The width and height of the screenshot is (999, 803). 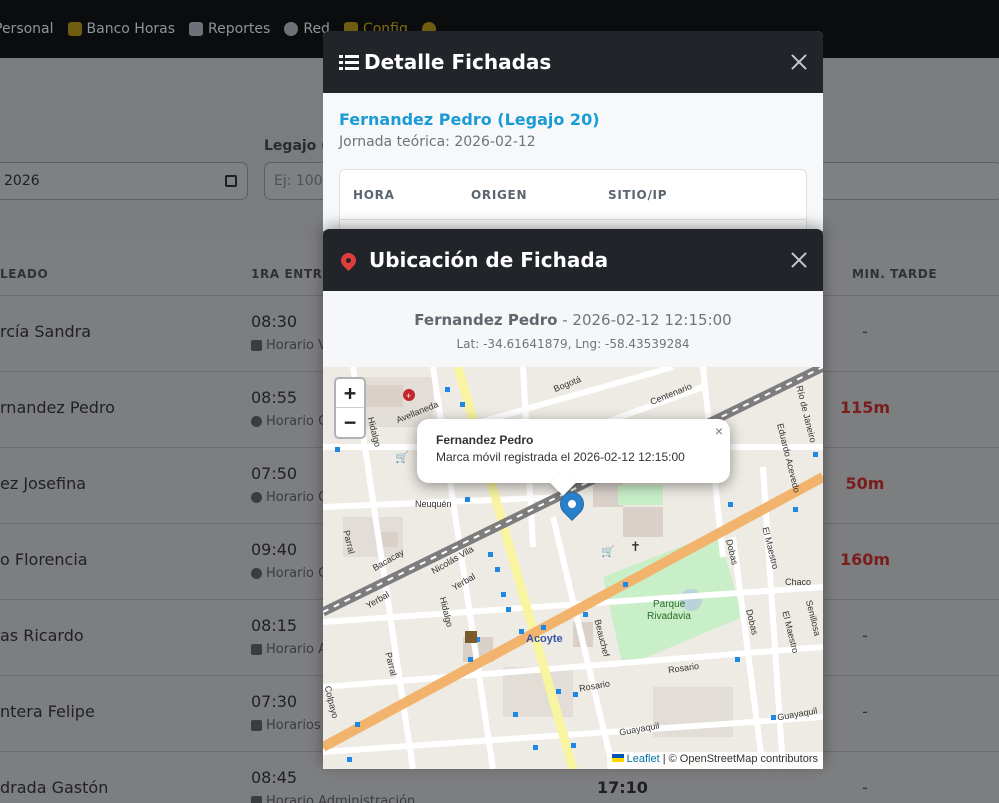 I want to click on map-label: Acoyte, so click(x=544, y=639).